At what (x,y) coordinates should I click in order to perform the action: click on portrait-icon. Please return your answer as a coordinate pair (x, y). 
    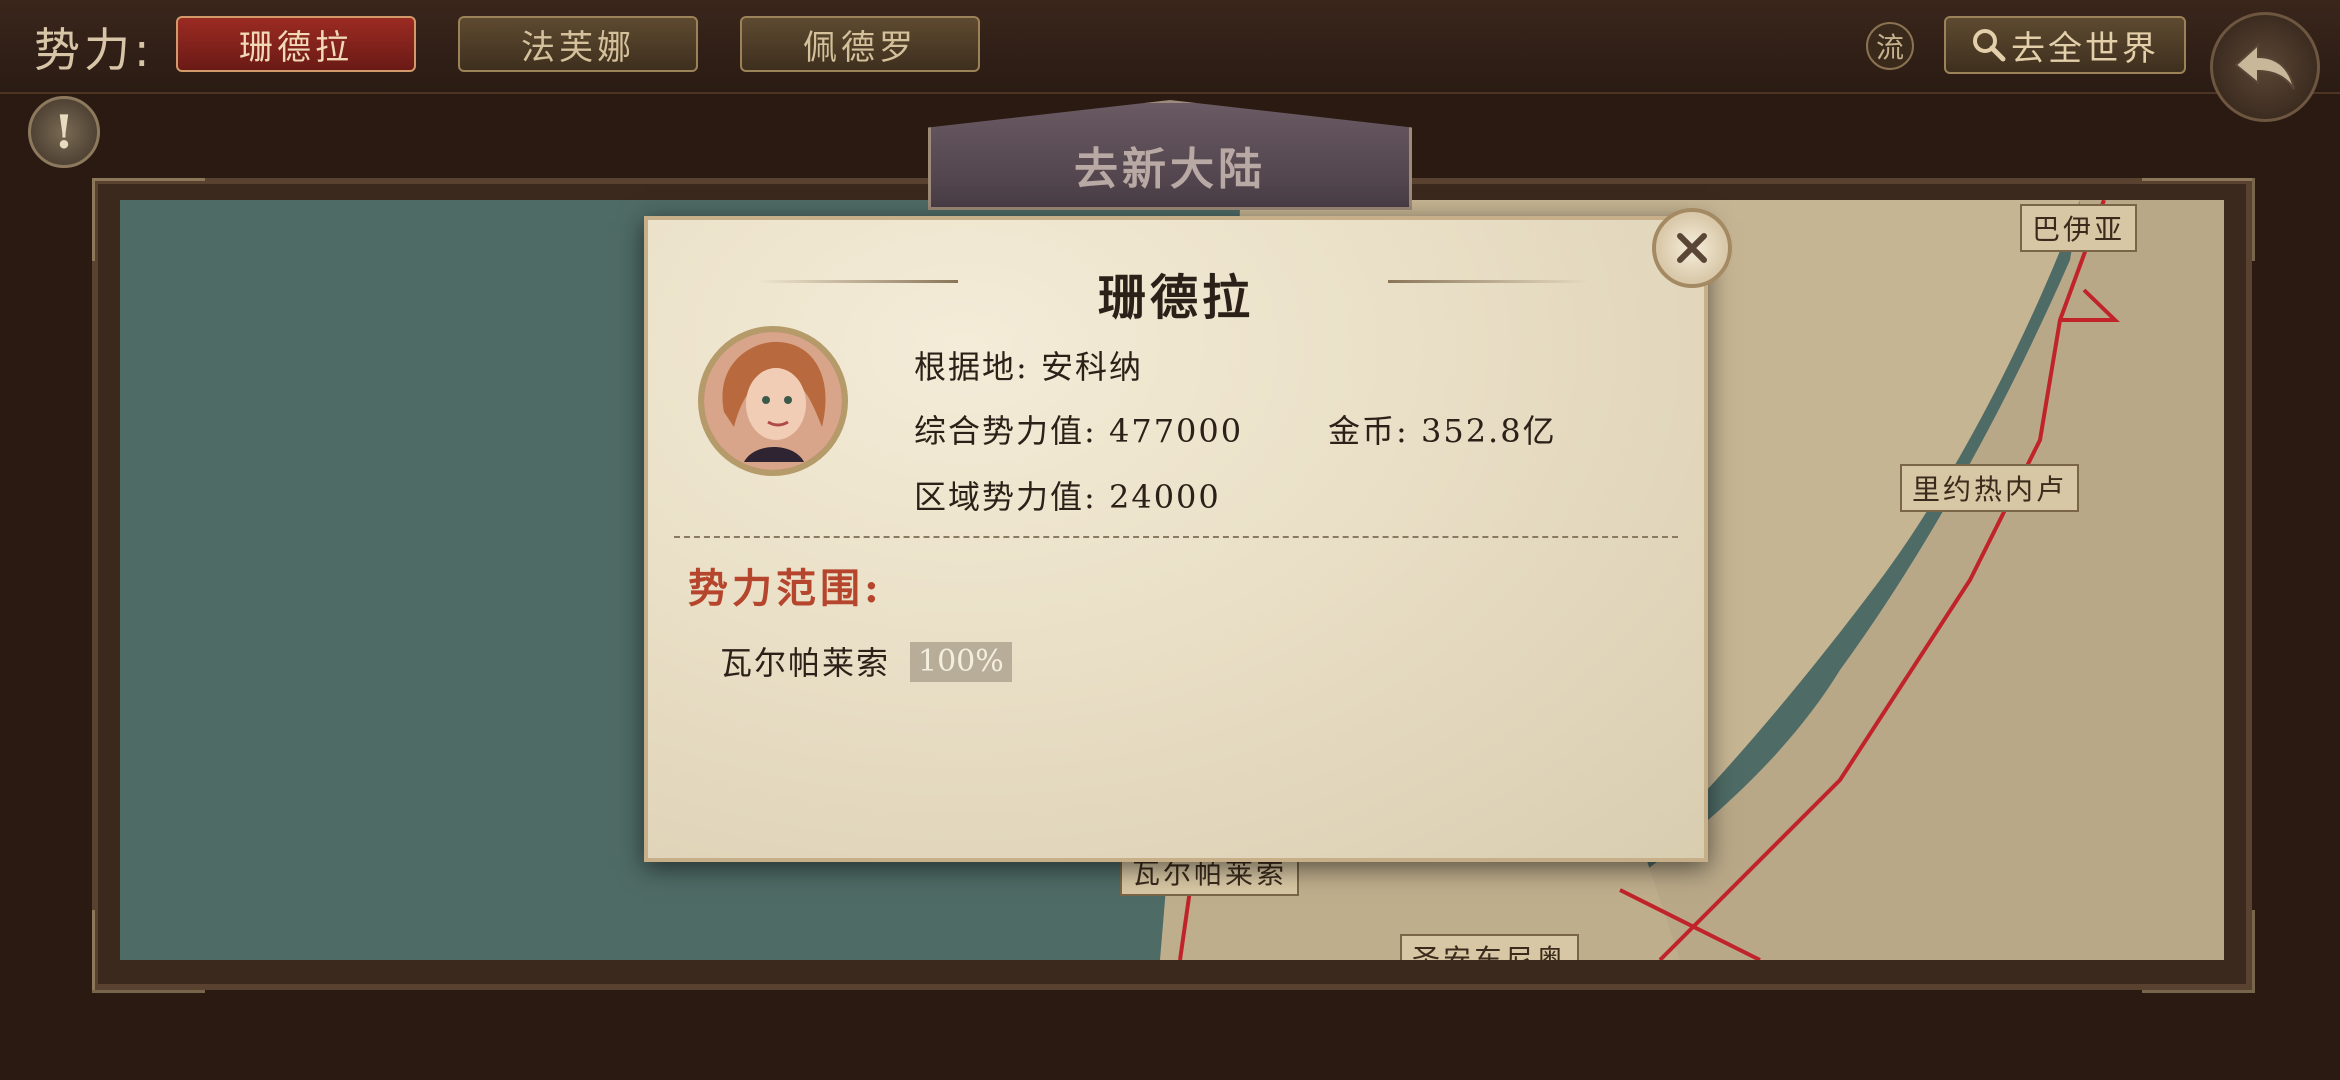
    Looking at the image, I should click on (773, 401).